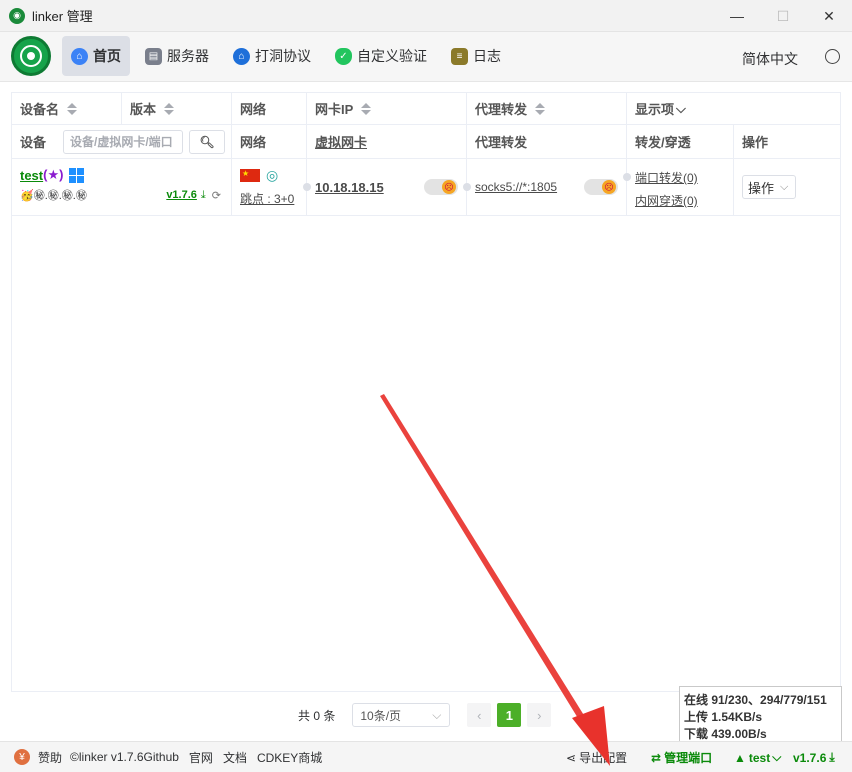 This screenshot has height=772, width=852. I want to click on device-cell: test (★) 🥳㊙.㊙.㊙.㊙ v1.7.6 ⤓ ⟳, so click(122, 187).